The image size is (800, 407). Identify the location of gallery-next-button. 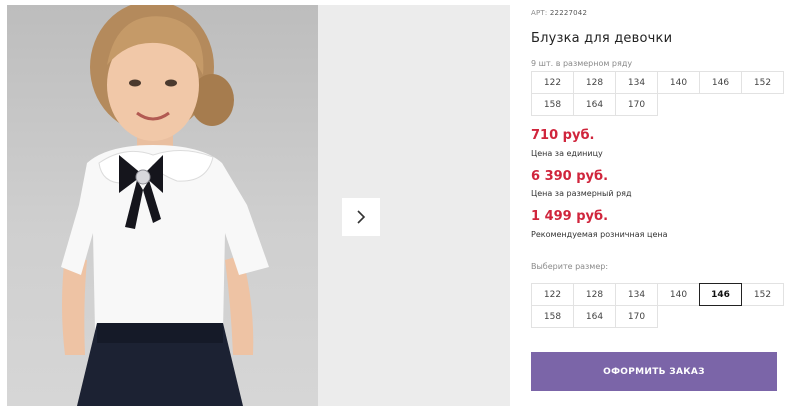
(361, 217).